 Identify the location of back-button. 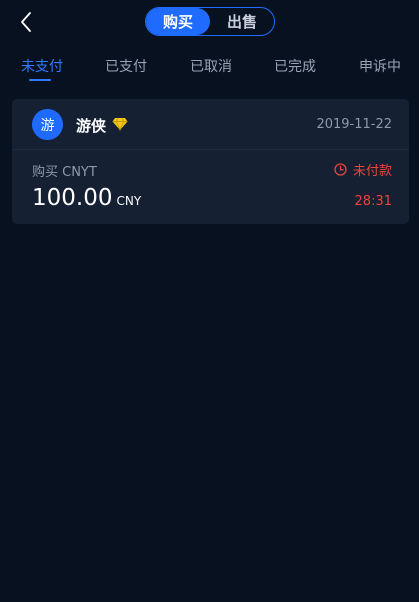
(26, 22).